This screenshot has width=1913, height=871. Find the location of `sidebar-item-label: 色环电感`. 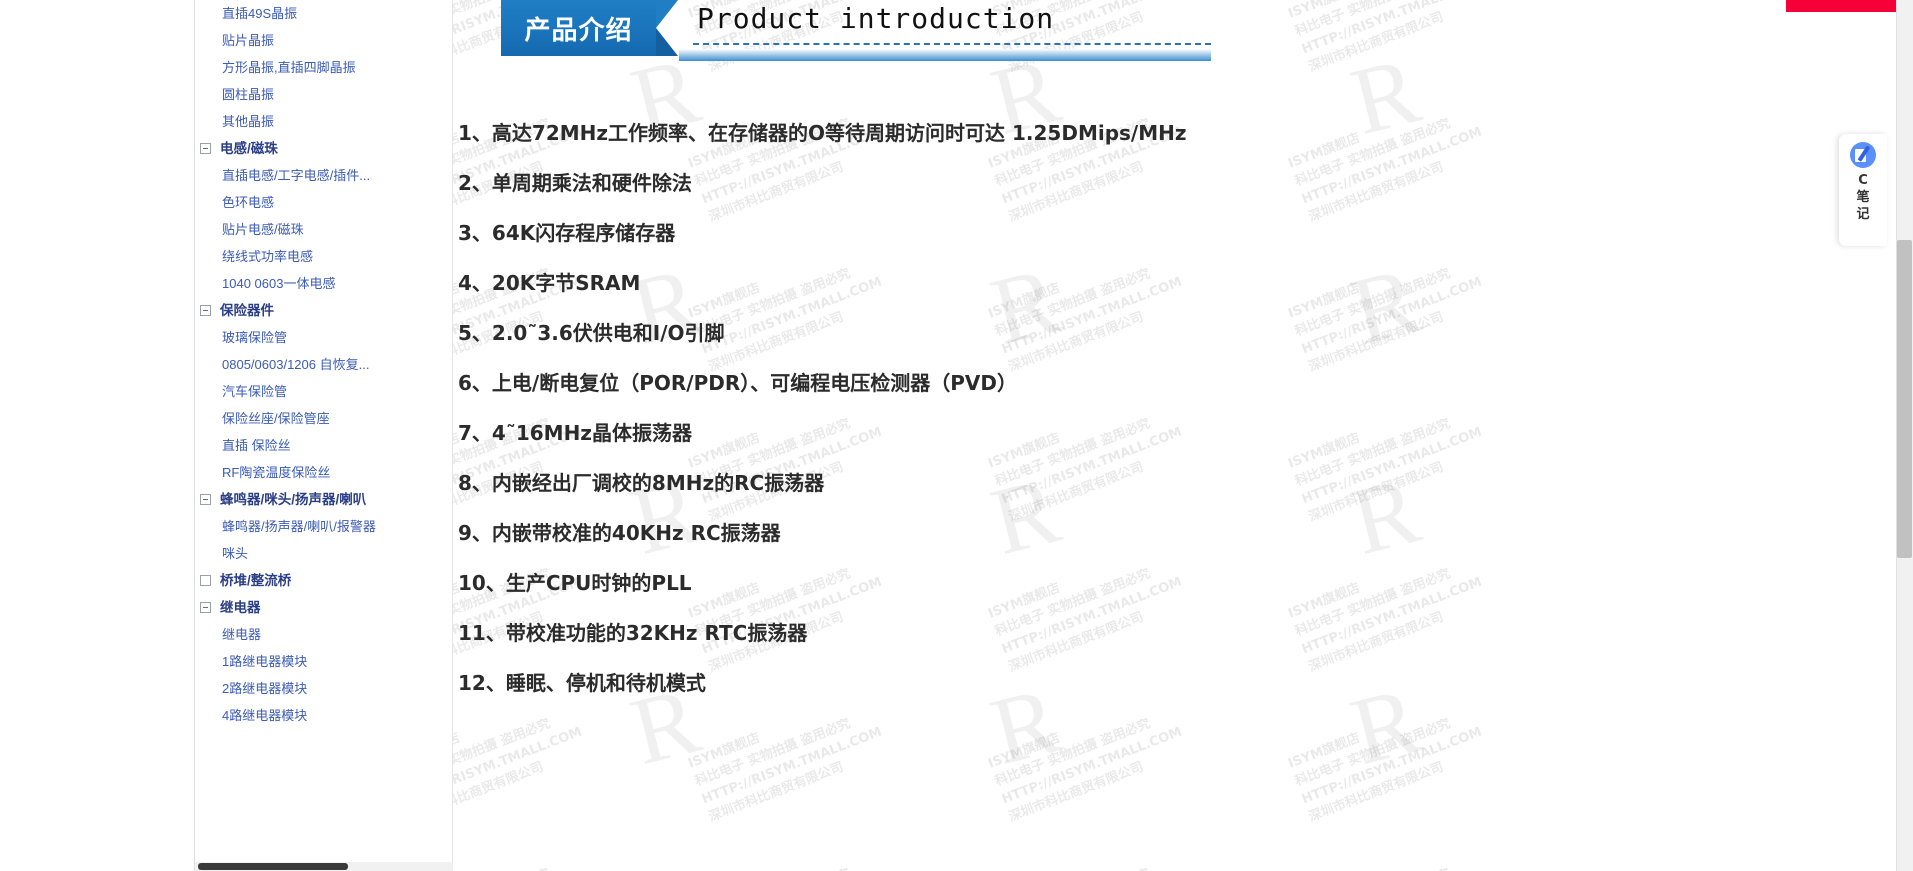

sidebar-item-label: 色环电感 is located at coordinates (248, 202).